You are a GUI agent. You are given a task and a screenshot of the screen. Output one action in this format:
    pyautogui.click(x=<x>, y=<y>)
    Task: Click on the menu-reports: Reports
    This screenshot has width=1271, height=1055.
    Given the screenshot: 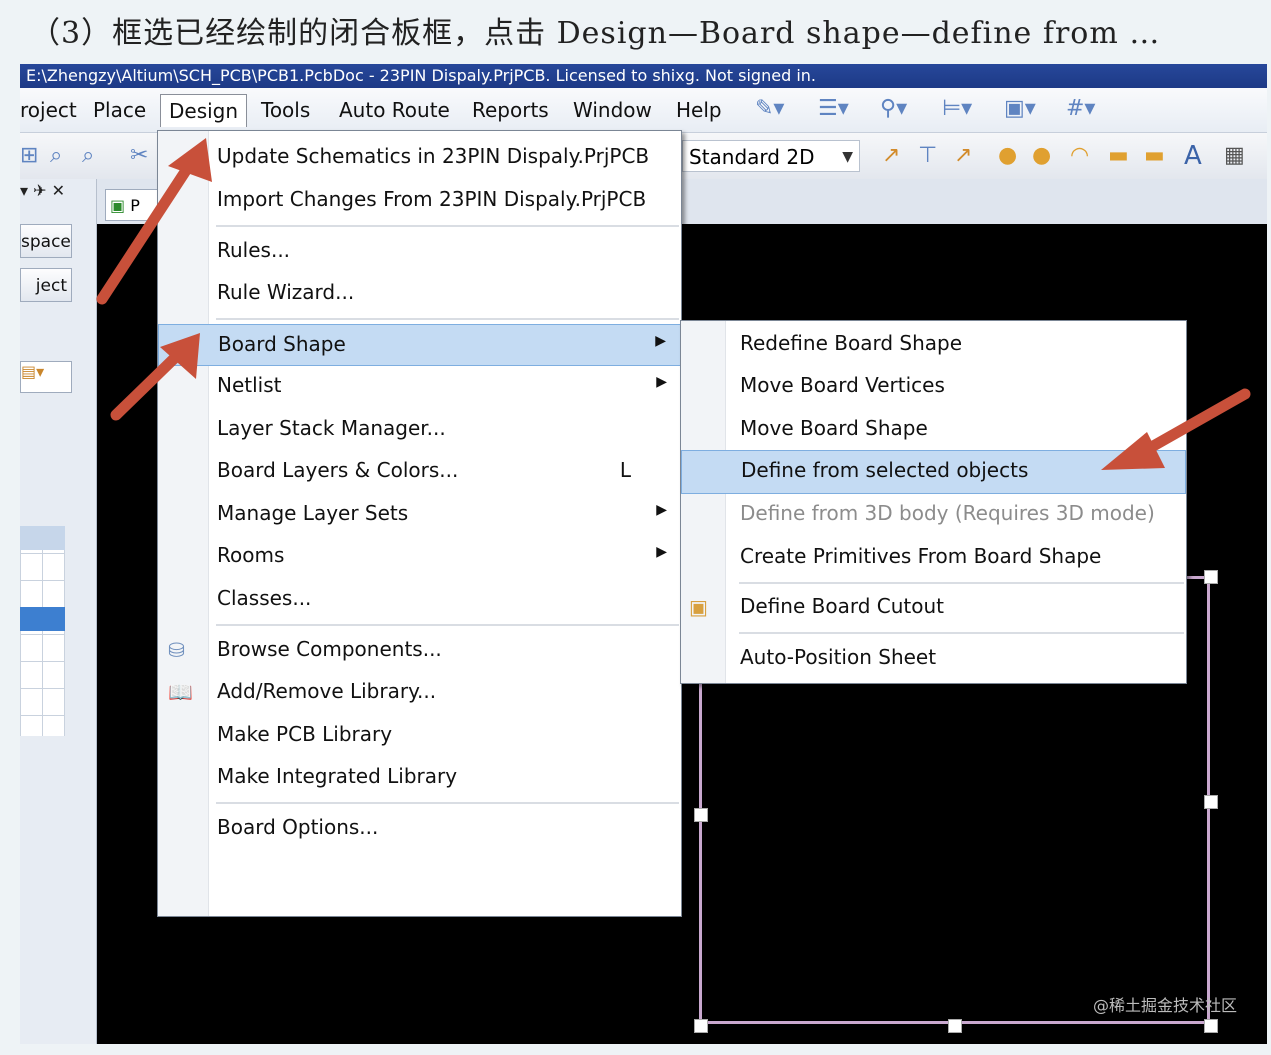 What is the action you would take?
    pyautogui.click(x=510, y=110)
    